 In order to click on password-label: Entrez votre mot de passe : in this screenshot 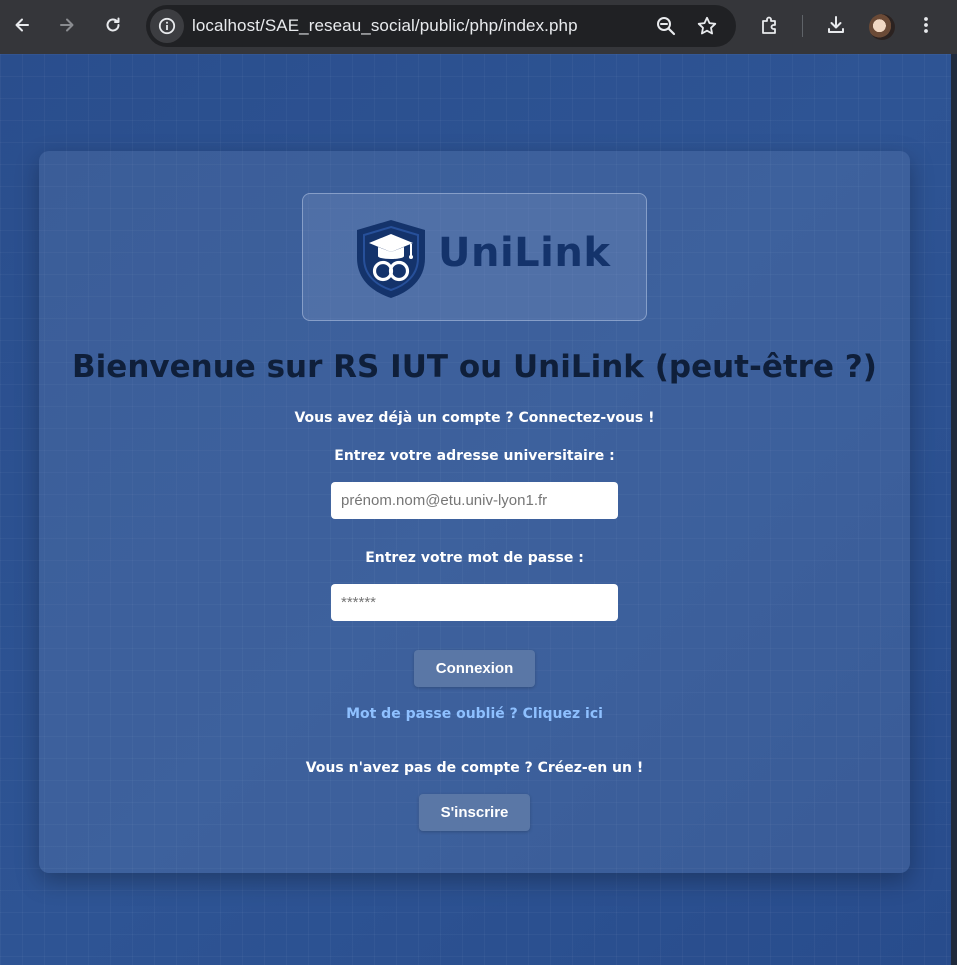, I will do `click(474, 558)`.